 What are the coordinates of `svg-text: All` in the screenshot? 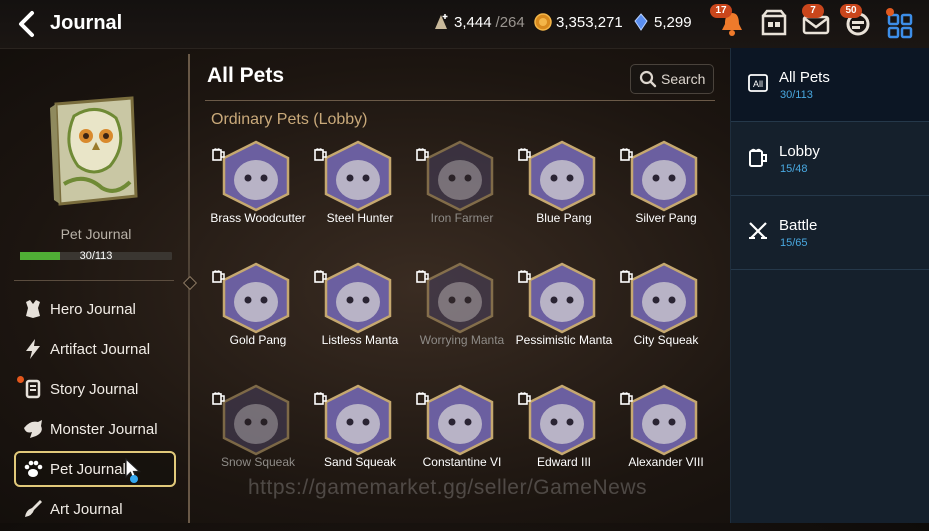 It's located at (758, 84).